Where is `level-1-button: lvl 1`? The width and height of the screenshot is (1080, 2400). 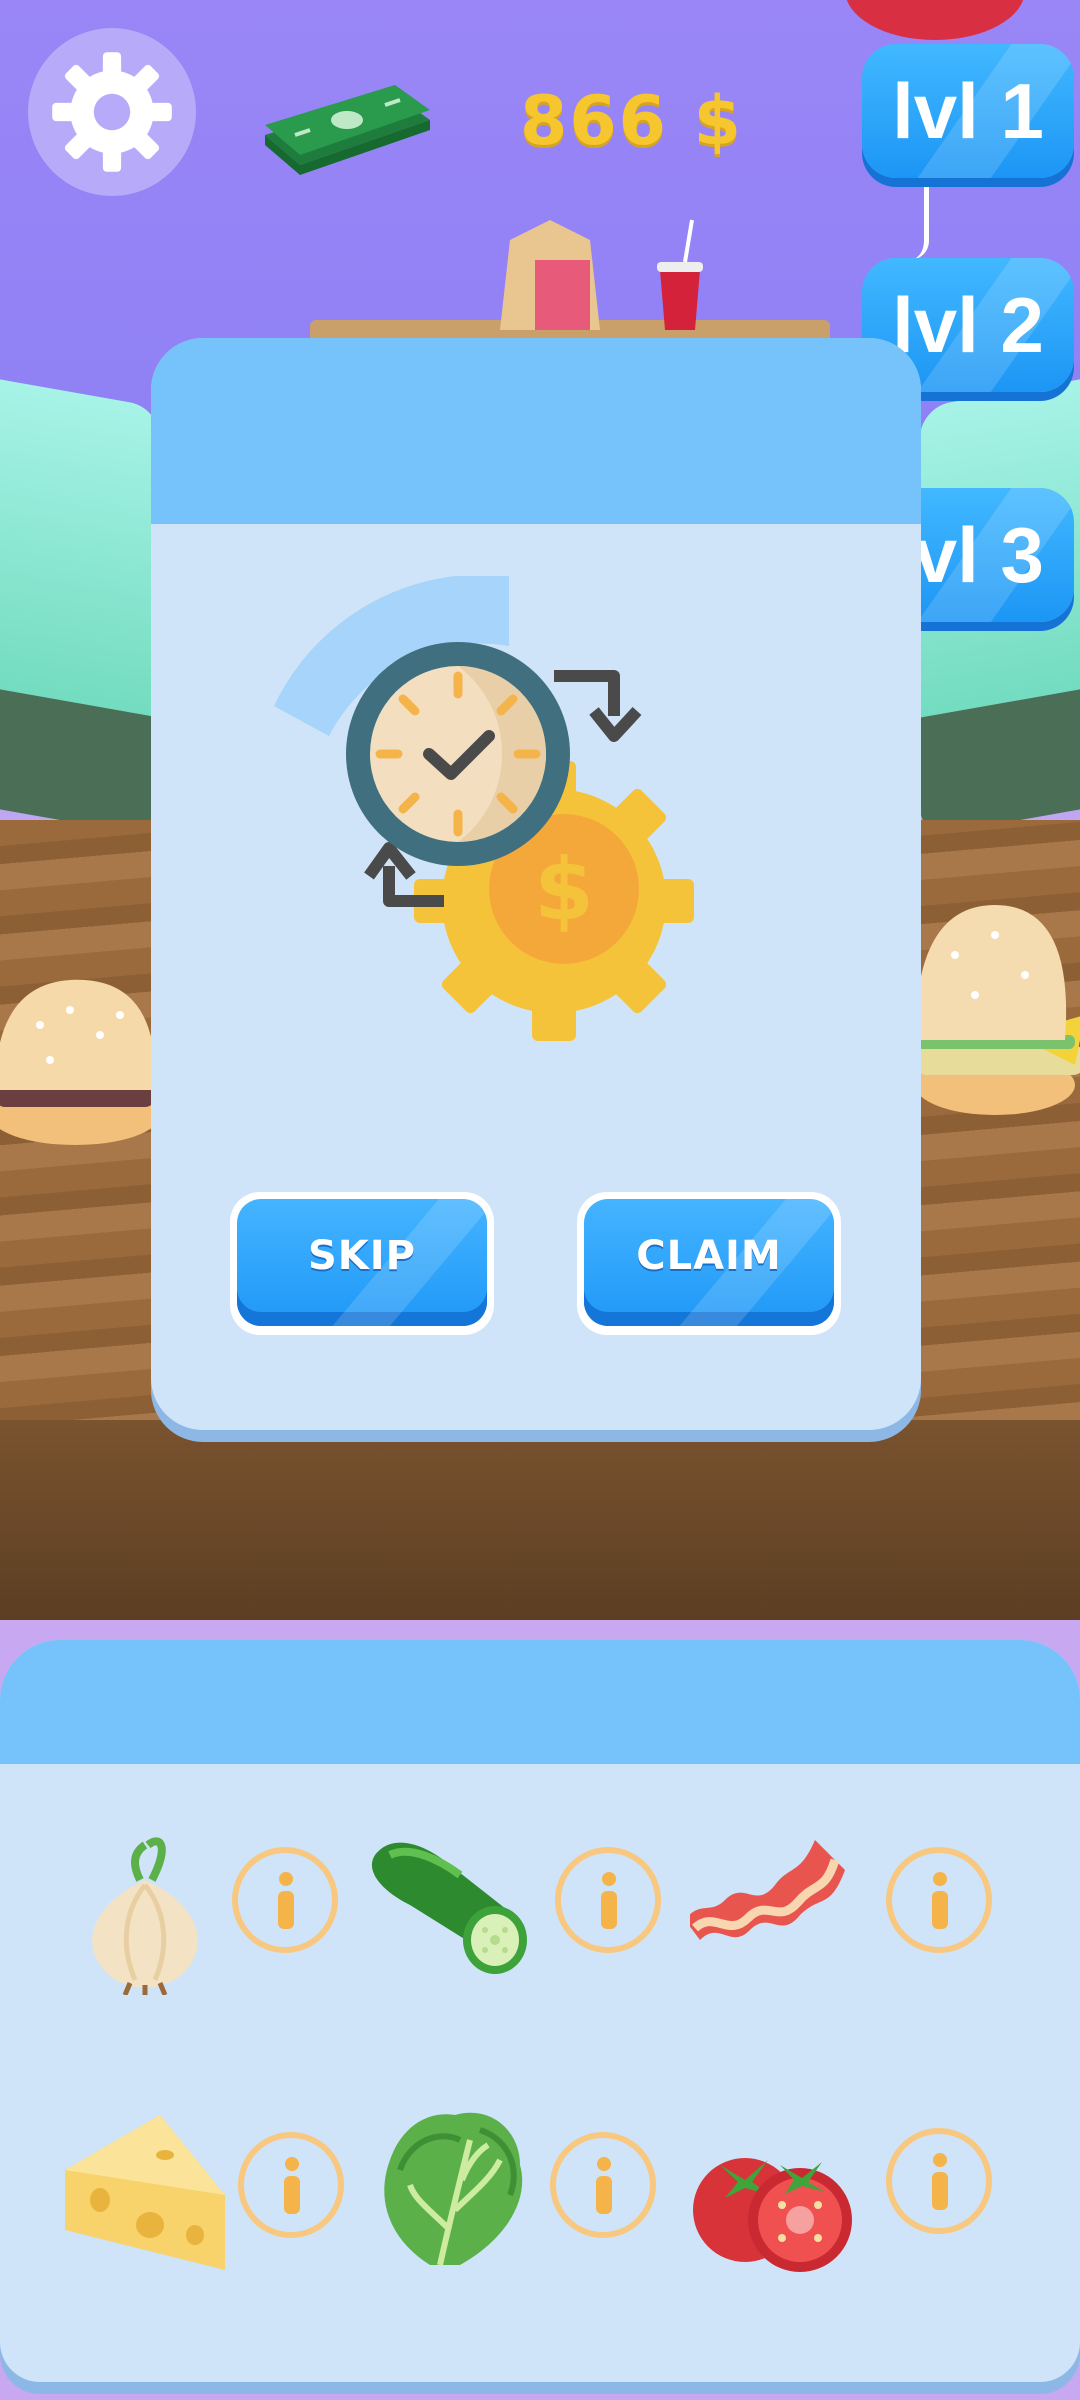
level-1-button: lvl 1 is located at coordinates (968, 111).